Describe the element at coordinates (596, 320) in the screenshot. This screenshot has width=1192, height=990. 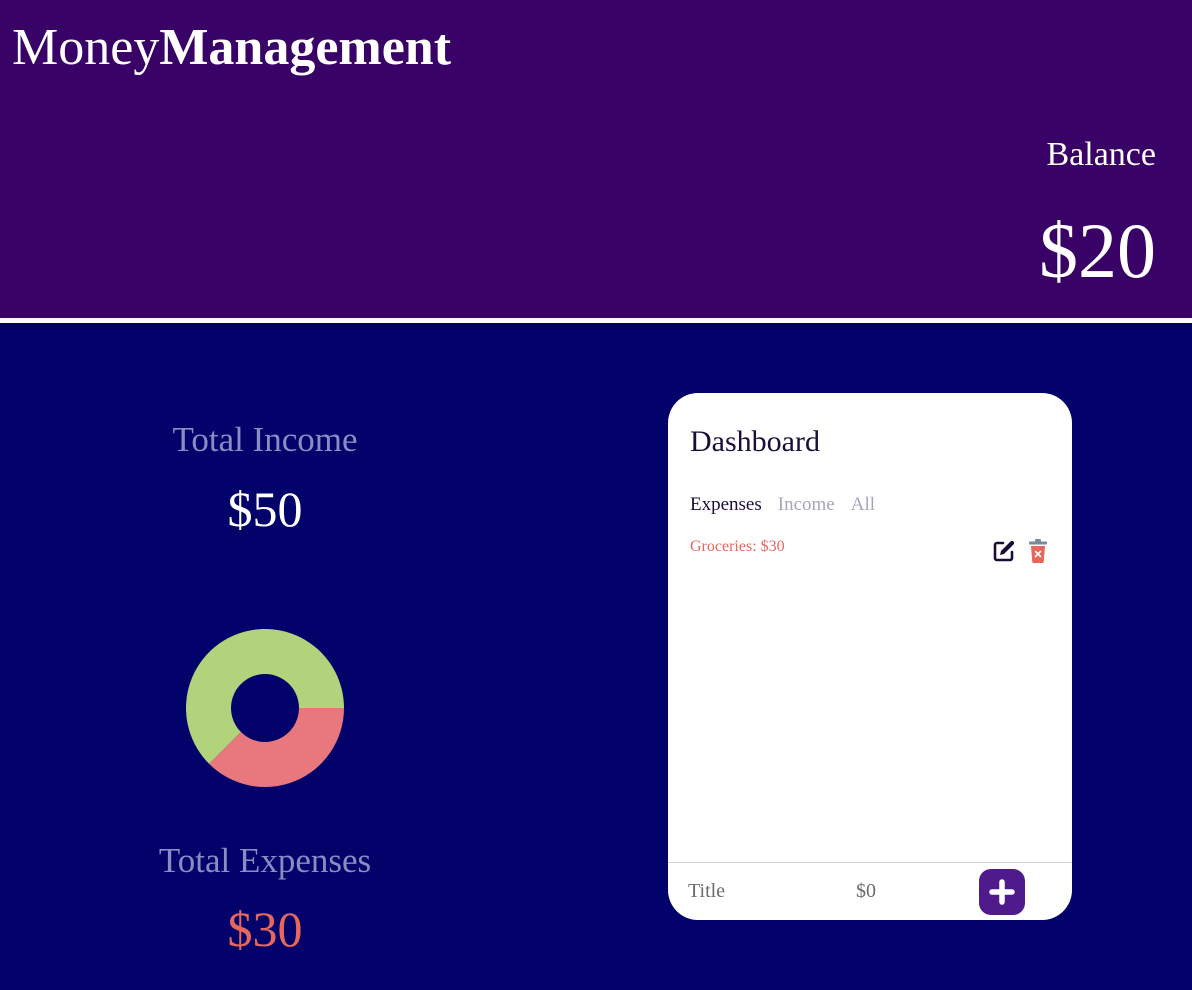
I see `header-divider` at that location.